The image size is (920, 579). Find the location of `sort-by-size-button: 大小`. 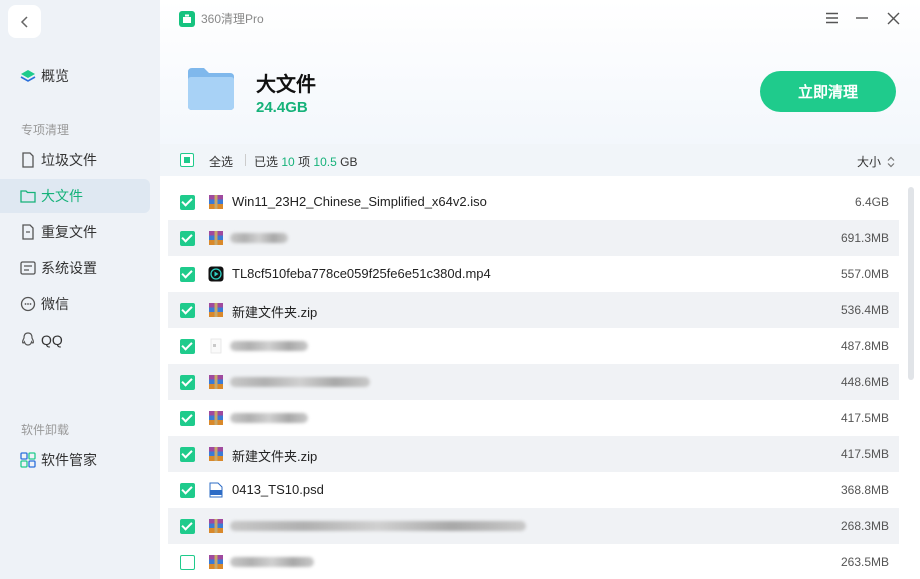

sort-by-size-button: 大小 is located at coordinates (876, 161).